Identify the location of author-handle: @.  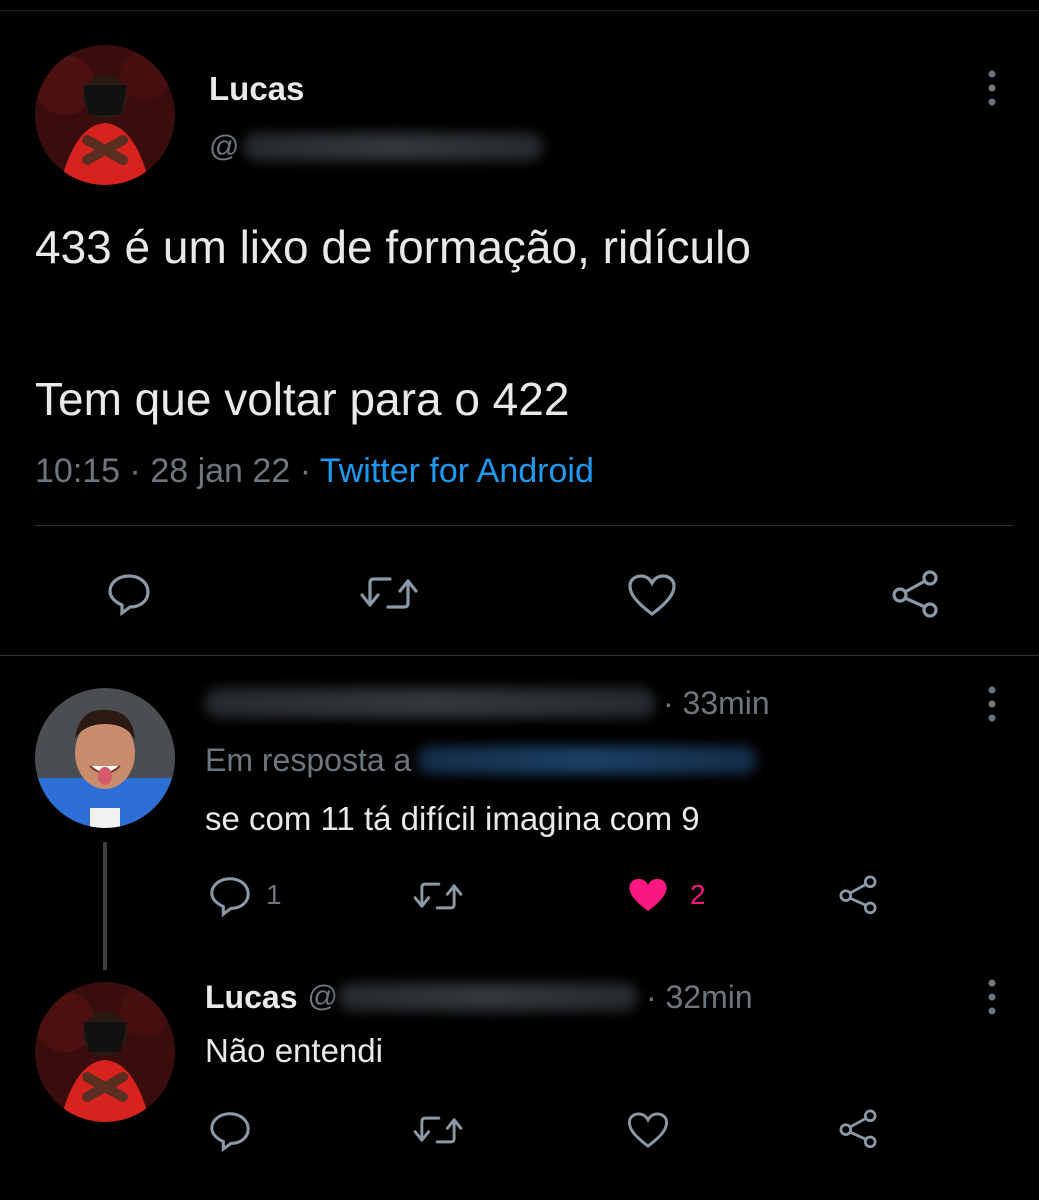
(376, 147).